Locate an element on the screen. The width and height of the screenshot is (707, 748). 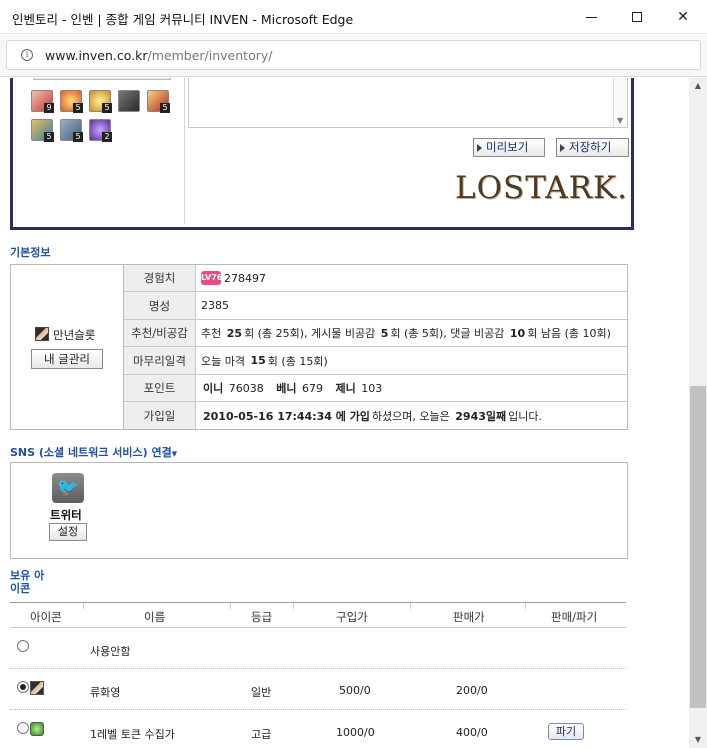
purple-orb-icon: 2 is located at coordinates (100, 130).